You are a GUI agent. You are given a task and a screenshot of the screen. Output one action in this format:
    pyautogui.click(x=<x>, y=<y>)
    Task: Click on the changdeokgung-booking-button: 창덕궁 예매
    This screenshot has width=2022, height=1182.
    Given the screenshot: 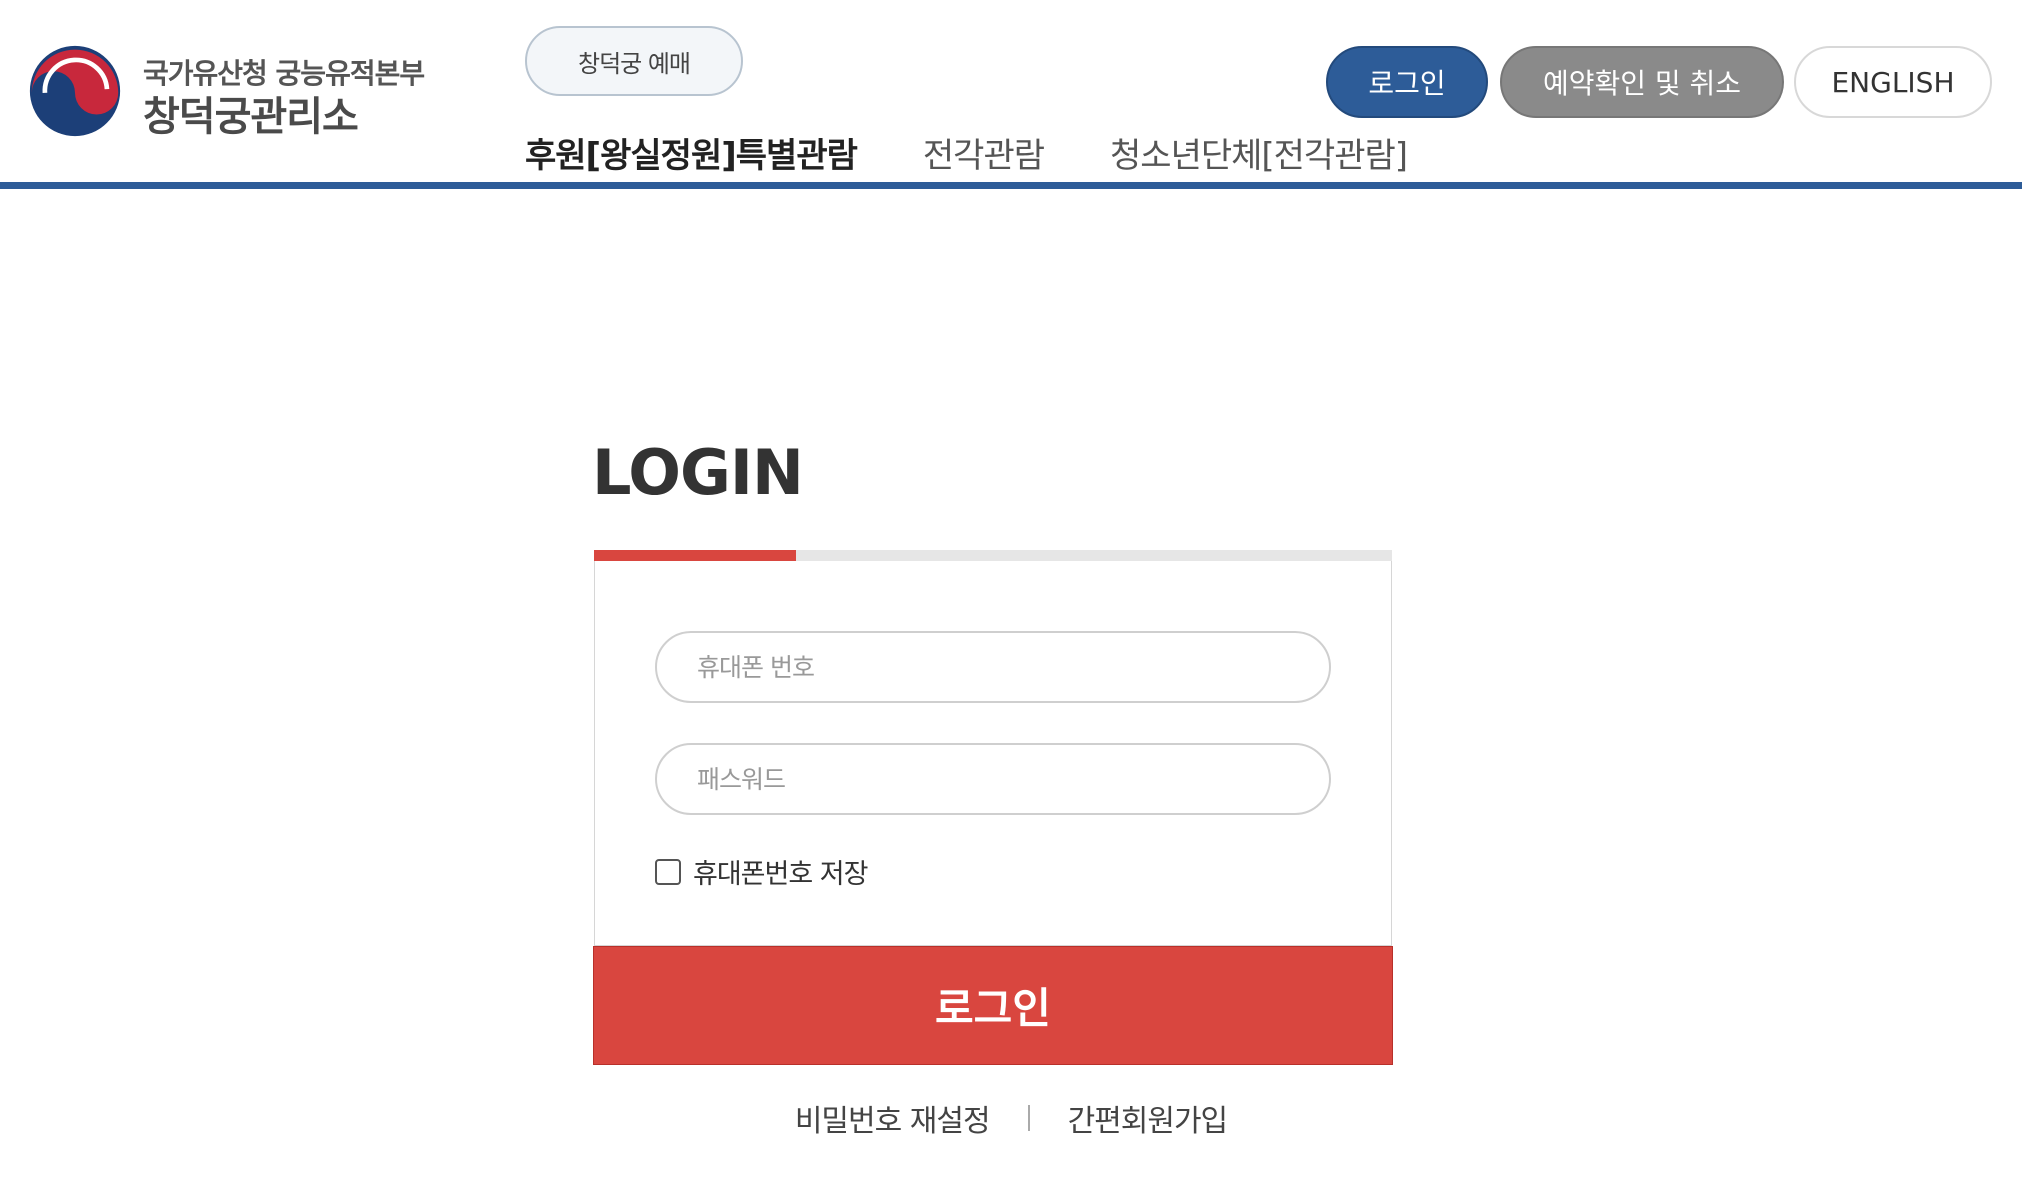 What is the action you would take?
    pyautogui.click(x=634, y=61)
    